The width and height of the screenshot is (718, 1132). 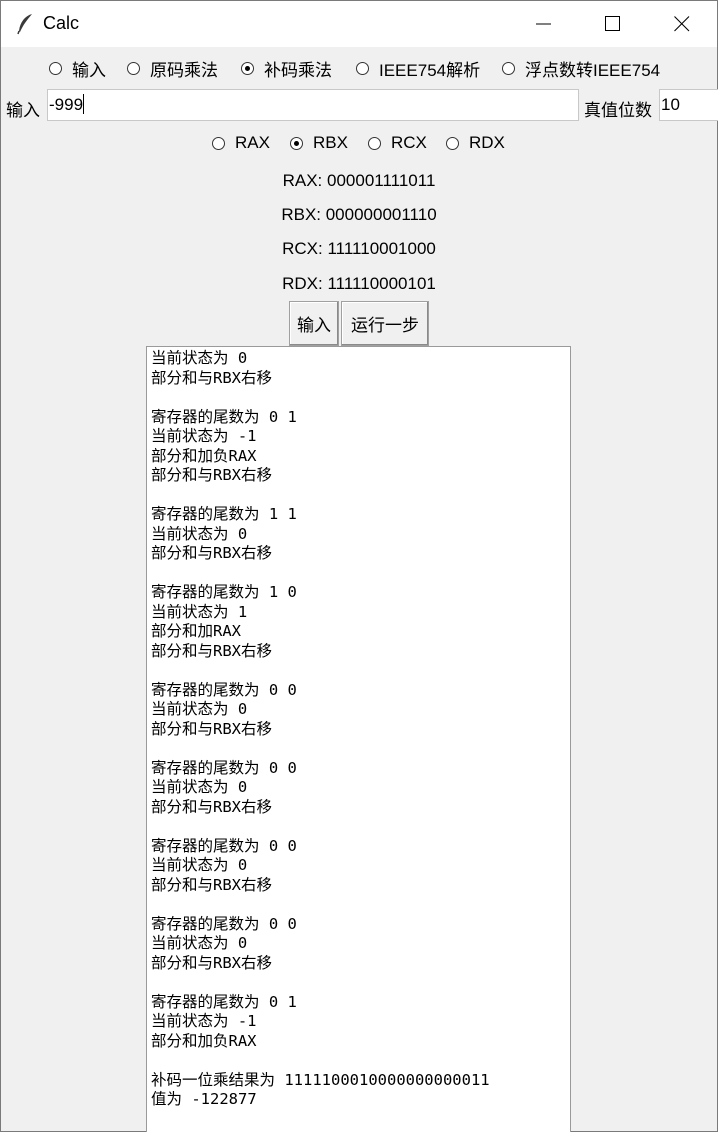 I want to click on input-button: 输入, so click(x=314, y=323).